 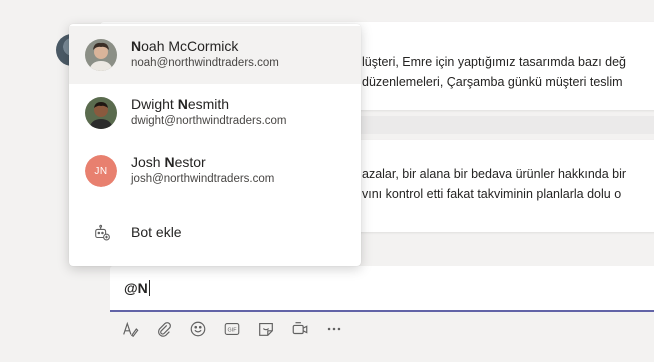 I want to click on bot-icon, so click(x=102, y=232).